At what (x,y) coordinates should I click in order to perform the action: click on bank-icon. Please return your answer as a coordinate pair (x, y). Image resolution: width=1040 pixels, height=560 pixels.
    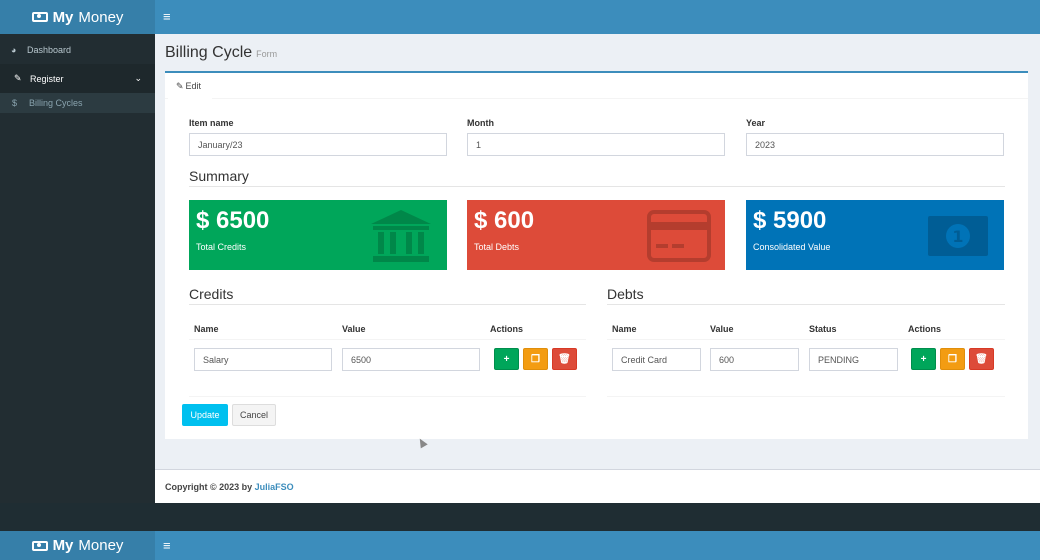
    Looking at the image, I should click on (401, 236).